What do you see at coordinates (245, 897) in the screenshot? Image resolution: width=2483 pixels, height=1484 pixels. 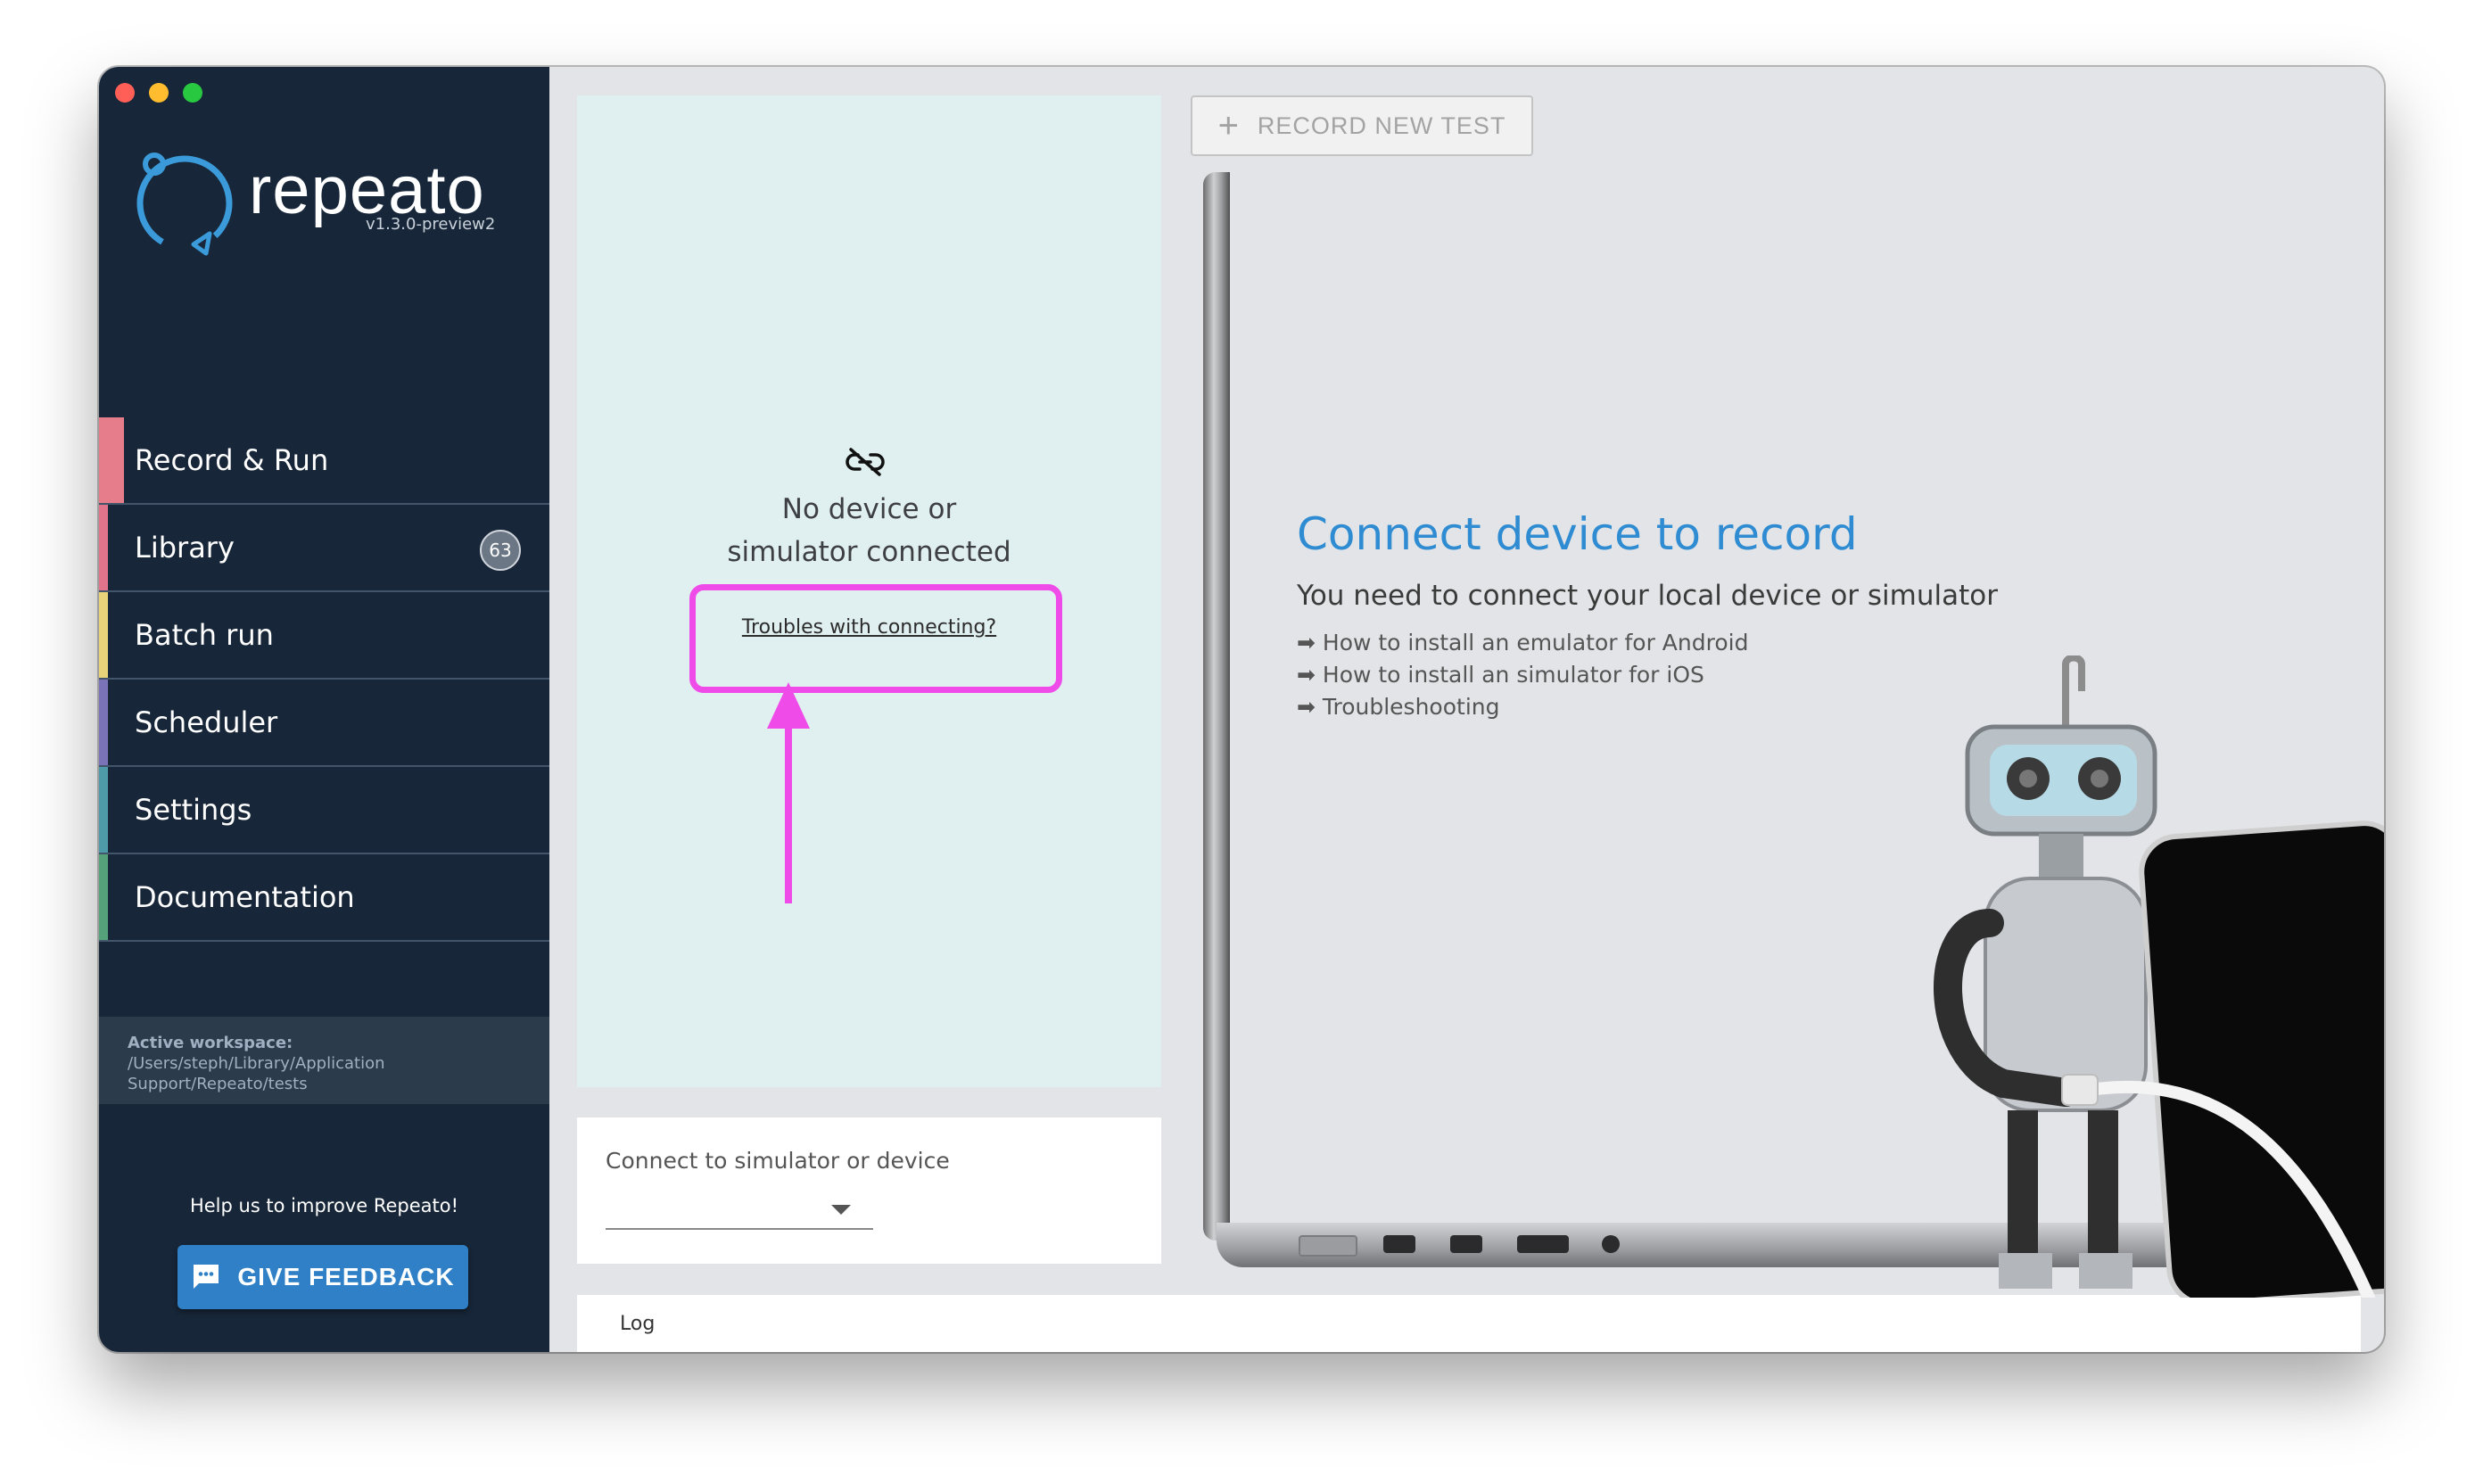 I see `sidebar-item-label: Documentation` at bounding box center [245, 897].